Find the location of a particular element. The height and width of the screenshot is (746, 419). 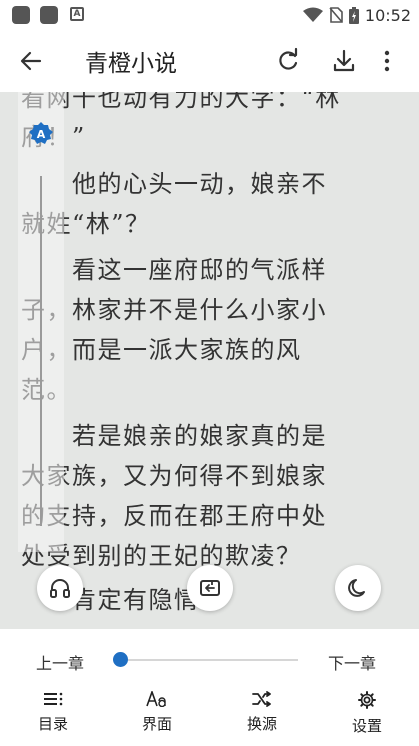

text-line: 子，林家并不是什么小家小 is located at coordinates (174, 310).